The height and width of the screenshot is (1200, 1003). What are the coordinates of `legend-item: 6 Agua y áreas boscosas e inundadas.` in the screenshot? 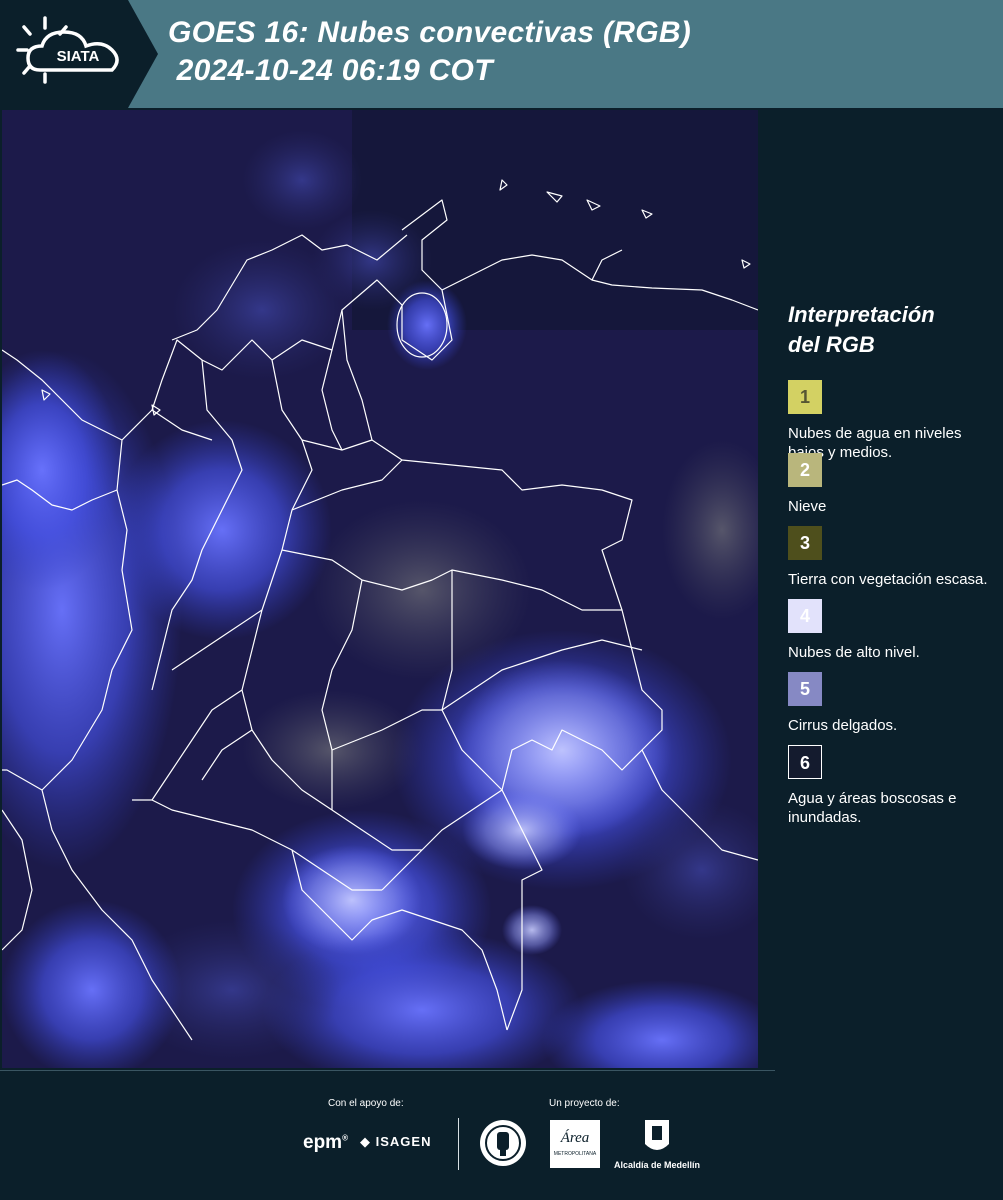 It's located at (893, 785).